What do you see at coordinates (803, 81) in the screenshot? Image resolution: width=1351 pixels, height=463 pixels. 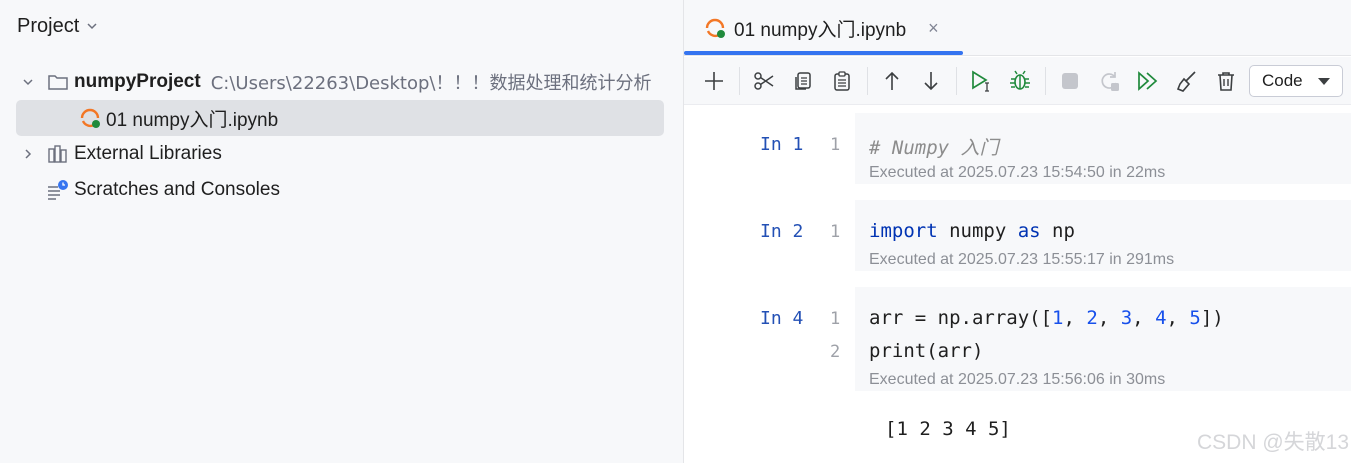 I see `copy-icon` at bounding box center [803, 81].